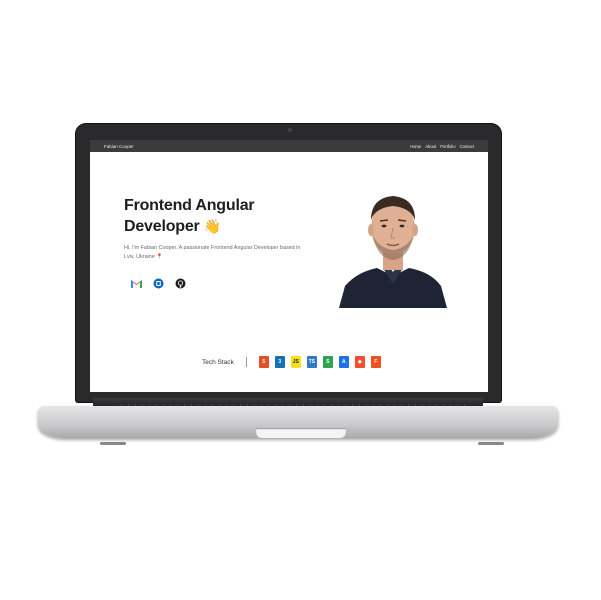  Describe the element at coordinates (301, 433) in the screenshot. I see `laptop-lid-notch` at that location.